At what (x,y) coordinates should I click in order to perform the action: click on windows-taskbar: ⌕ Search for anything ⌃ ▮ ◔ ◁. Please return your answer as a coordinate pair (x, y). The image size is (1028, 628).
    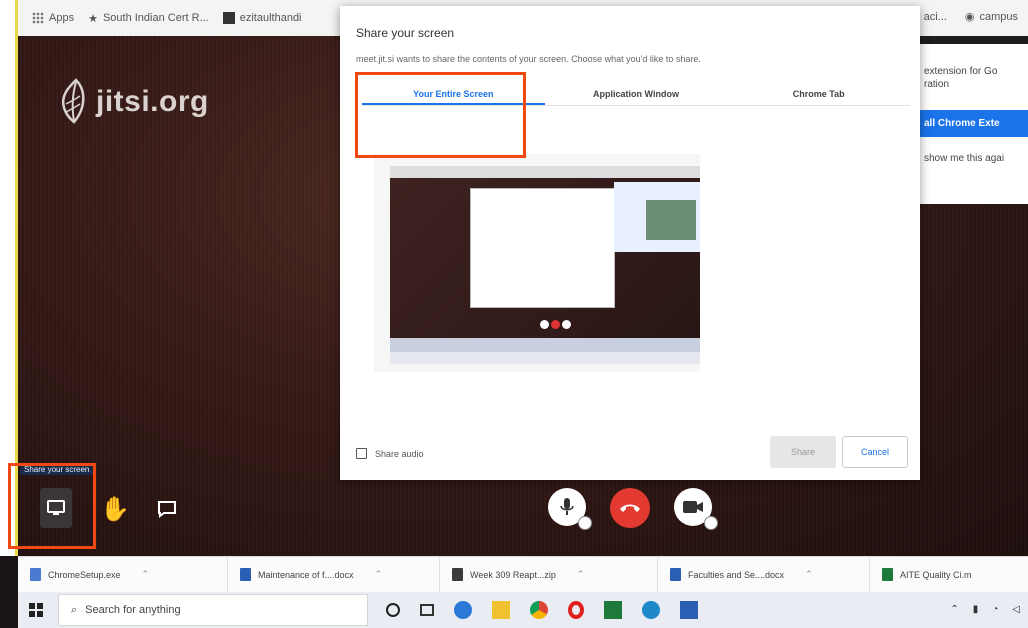
    Looking at the image, I should click on (523, 610).